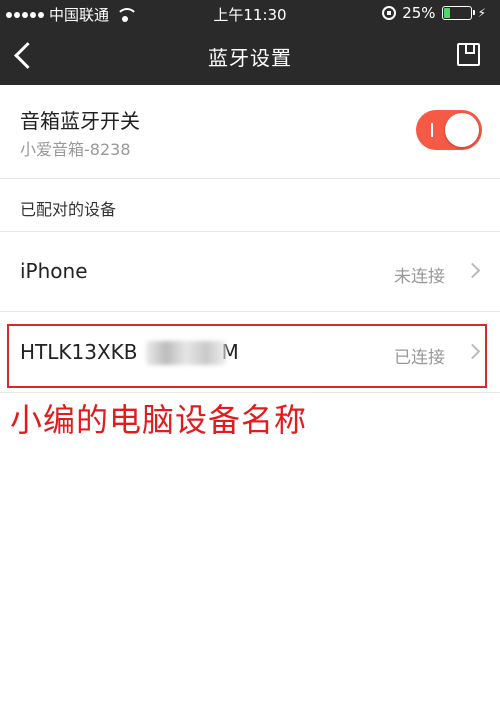 Image resolution: width=500 pixels, height=711 pixels. I want to click on header: 中国联通 上午11:30 25% ⚡ 蓝牙设置, so click(250, 42).